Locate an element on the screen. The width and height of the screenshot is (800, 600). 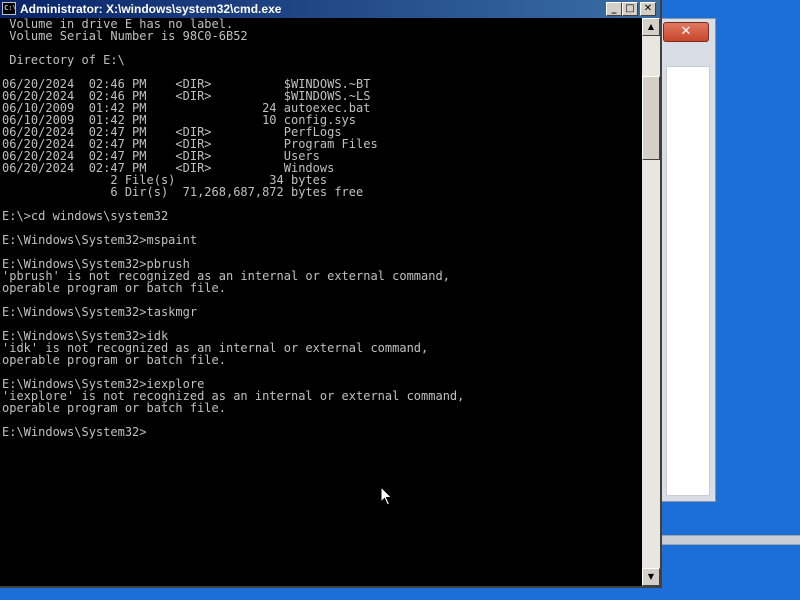
scroll-down-arrow-icon: ▼ is located at coordinates (651, 577).